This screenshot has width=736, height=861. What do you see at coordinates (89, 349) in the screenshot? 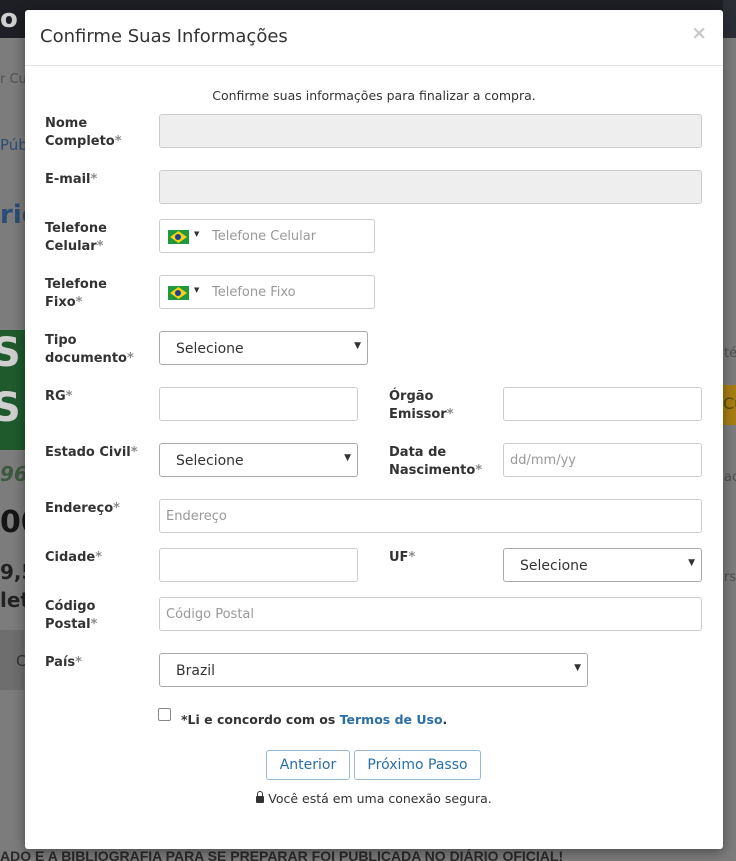
I see `tipo-documento-label: Tipo documento*` at bounding box center [89, 349].